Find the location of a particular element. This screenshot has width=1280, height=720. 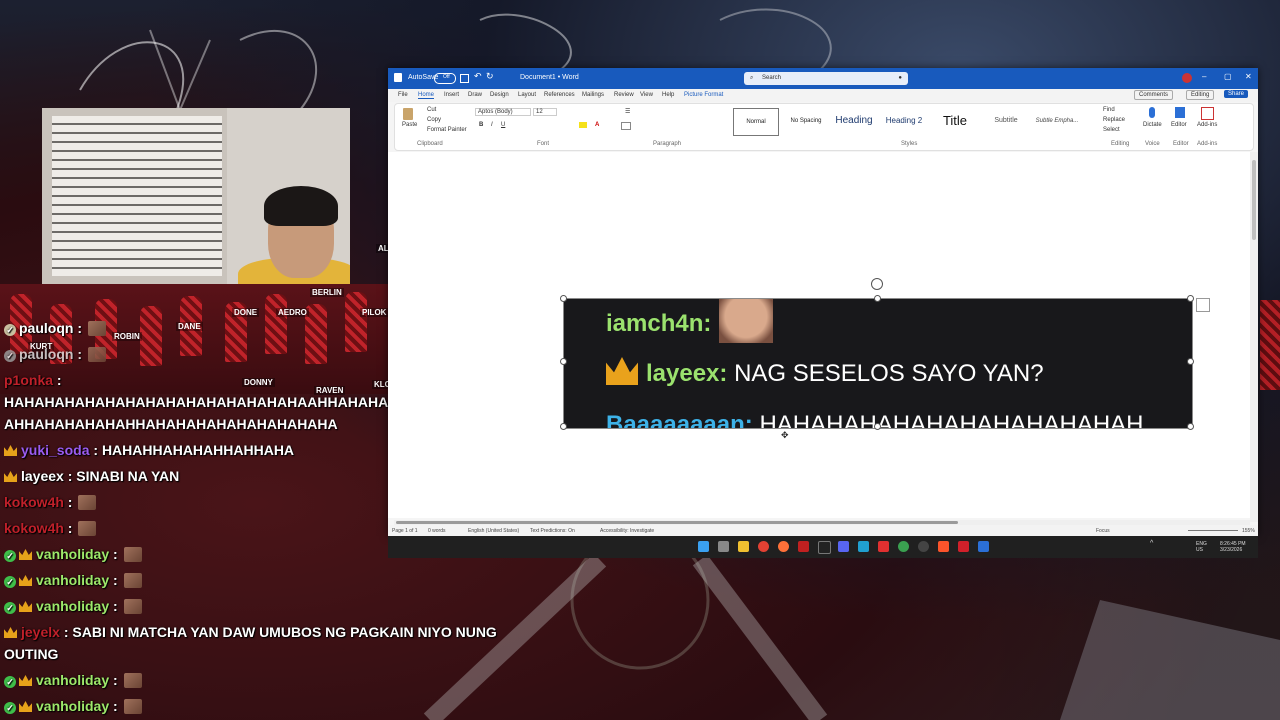

align-left-icon is located at coordinates (626, 126).